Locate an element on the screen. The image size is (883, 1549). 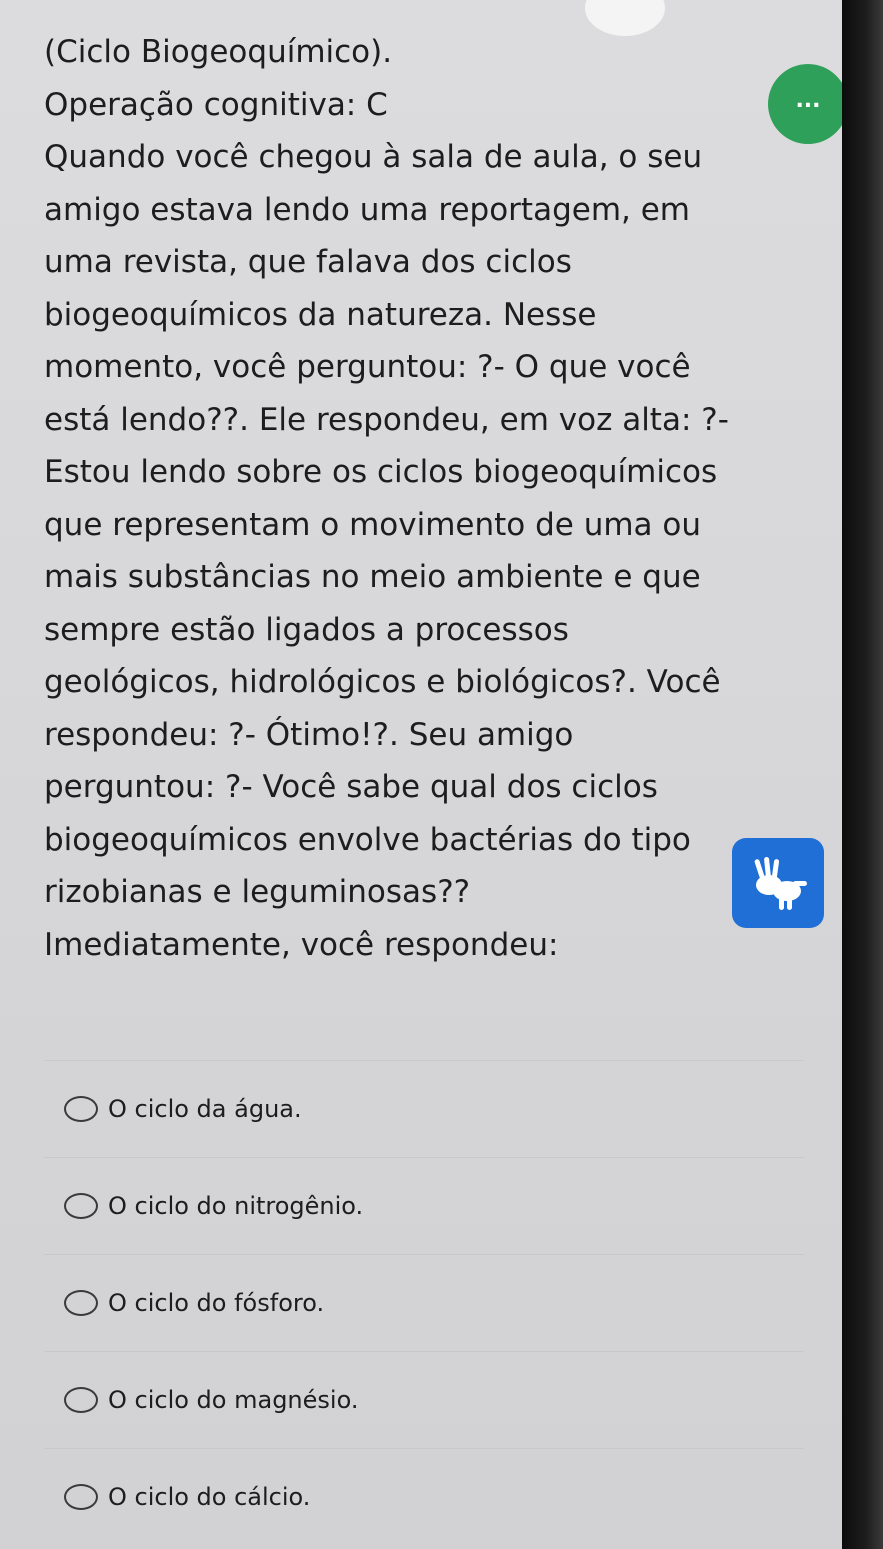
option-item: O ciclo do nitrogênio. is located at coordinates (424, 1205).